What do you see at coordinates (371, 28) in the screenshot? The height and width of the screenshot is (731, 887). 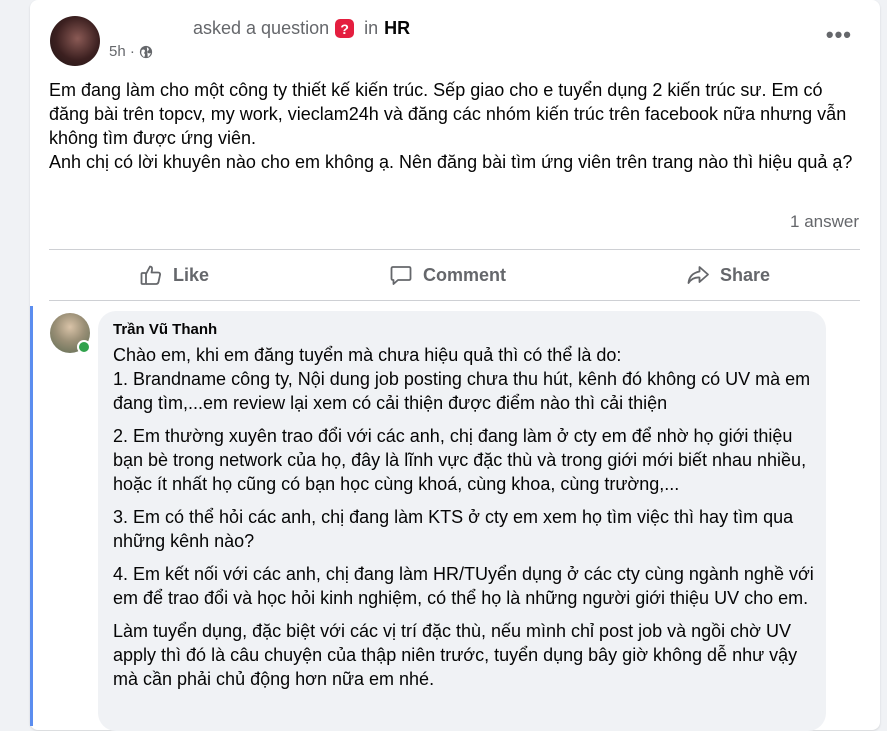 I see `in-text: in` at bounding box center [371, 28].